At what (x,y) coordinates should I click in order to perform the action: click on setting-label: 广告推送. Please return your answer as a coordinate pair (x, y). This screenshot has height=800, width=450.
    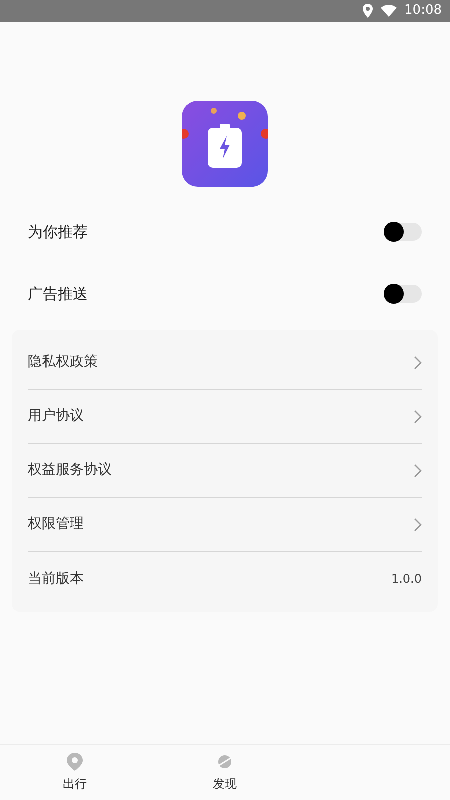
    Looking at the image, I should click on (58, 294).